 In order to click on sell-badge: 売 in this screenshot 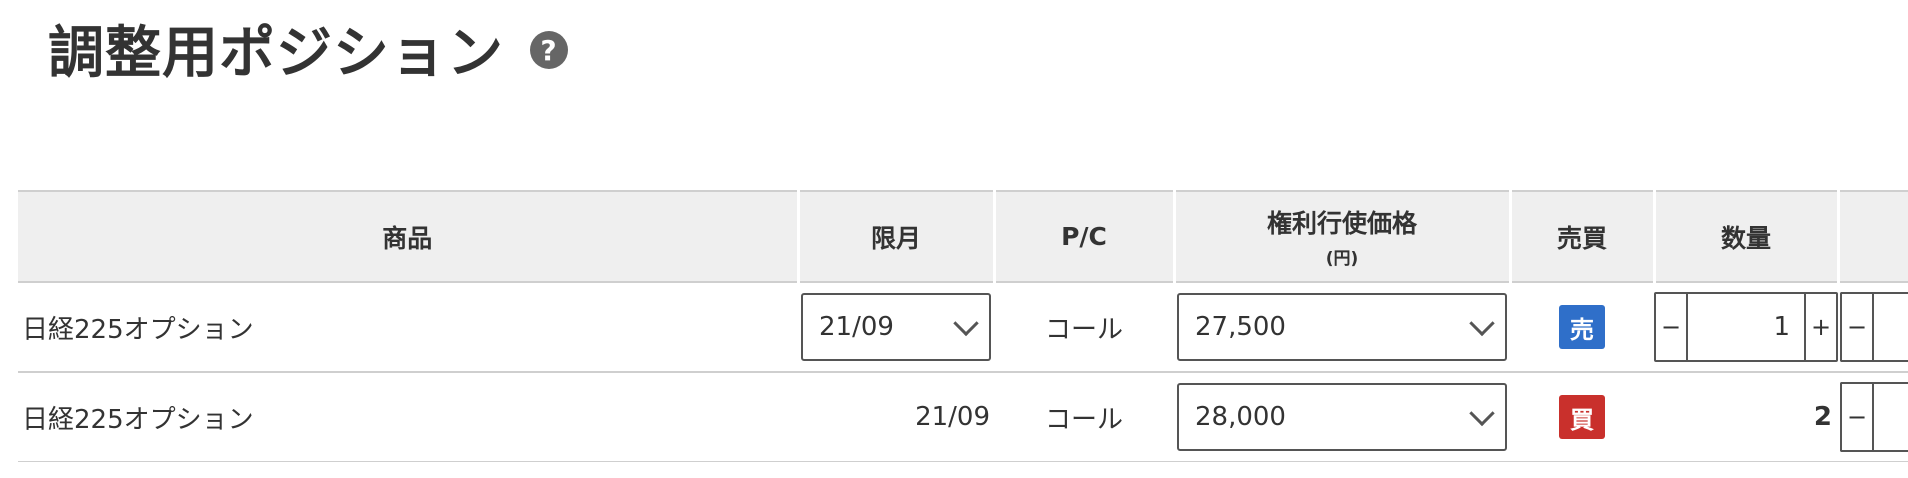, I will do `click(1582, 327)`.